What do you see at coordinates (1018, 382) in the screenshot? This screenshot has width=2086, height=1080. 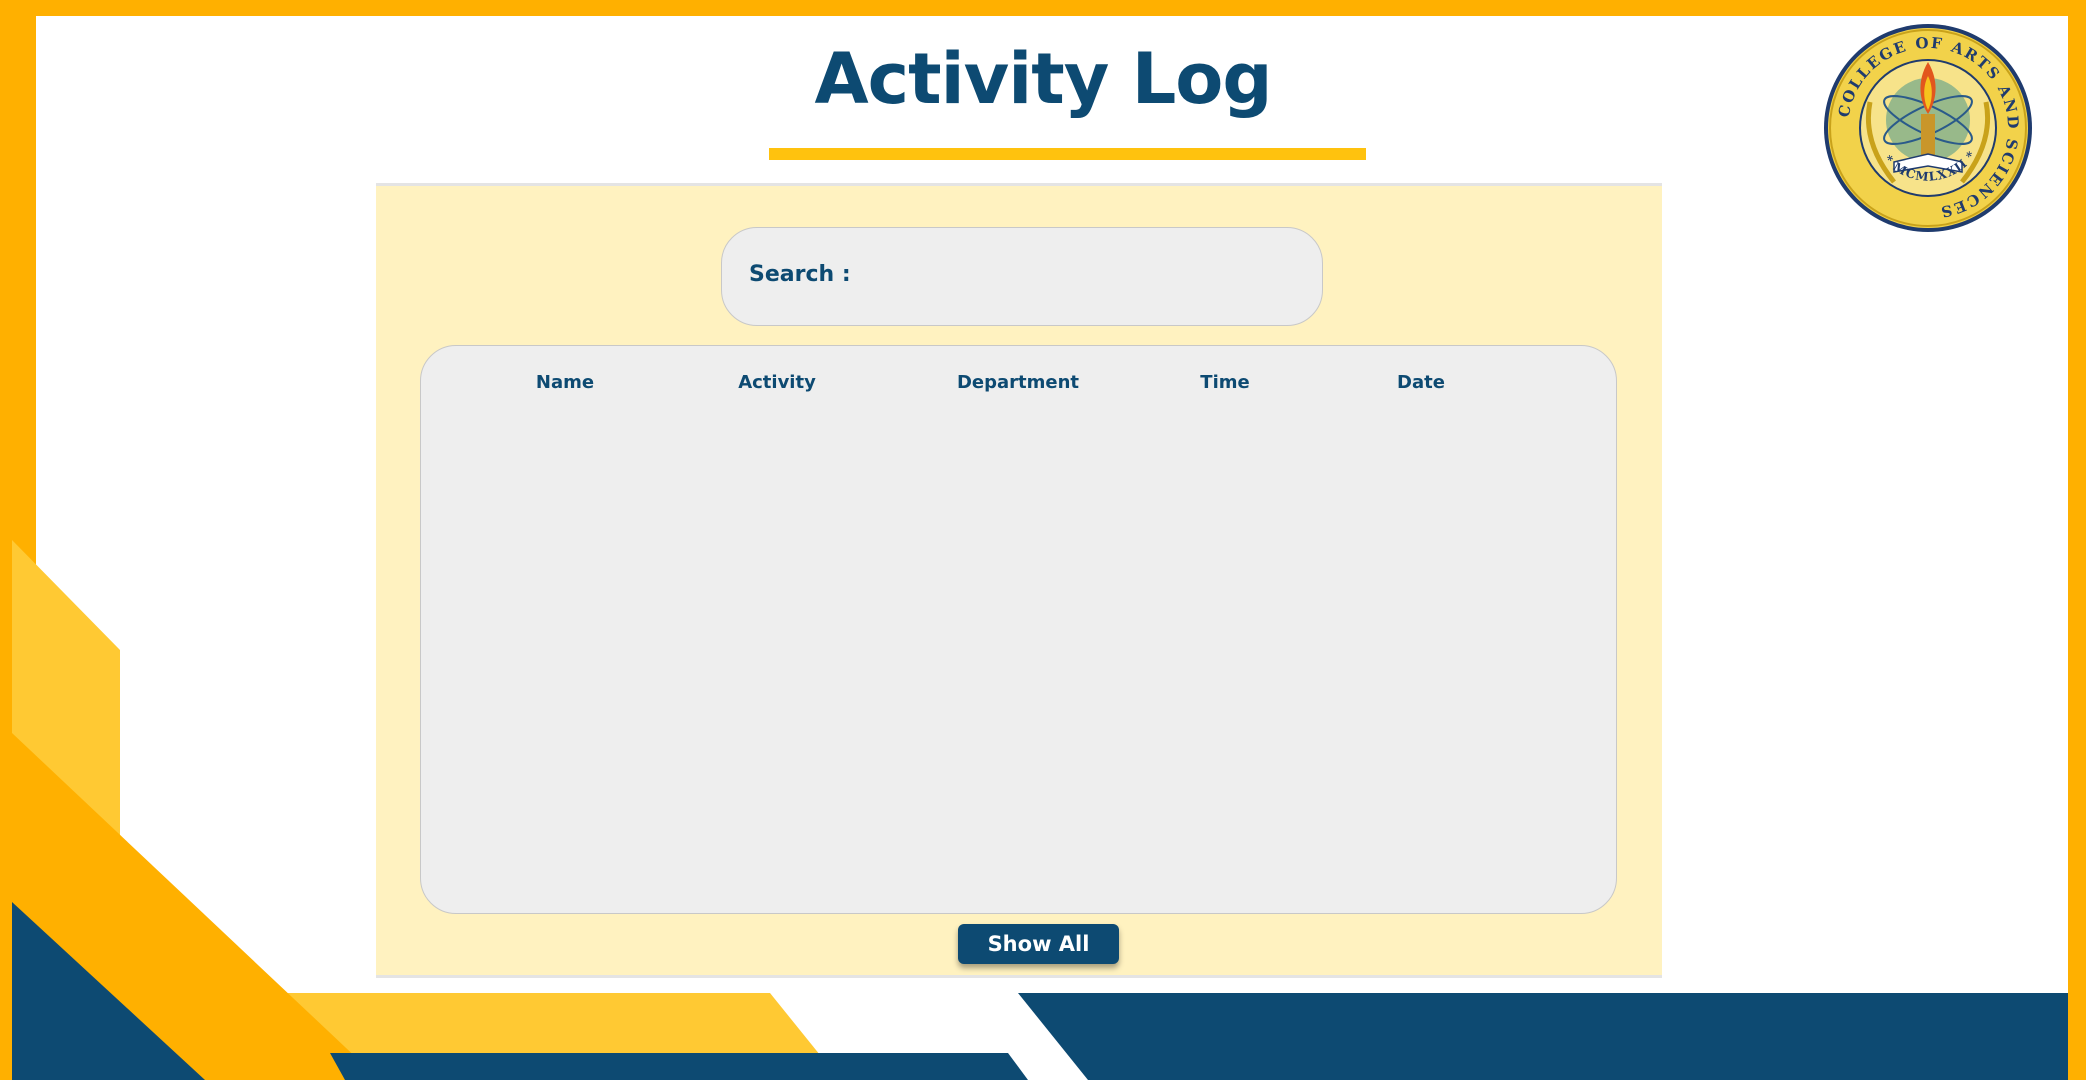 I see `column-header-department: Department` at bounding box center [1018, 382].